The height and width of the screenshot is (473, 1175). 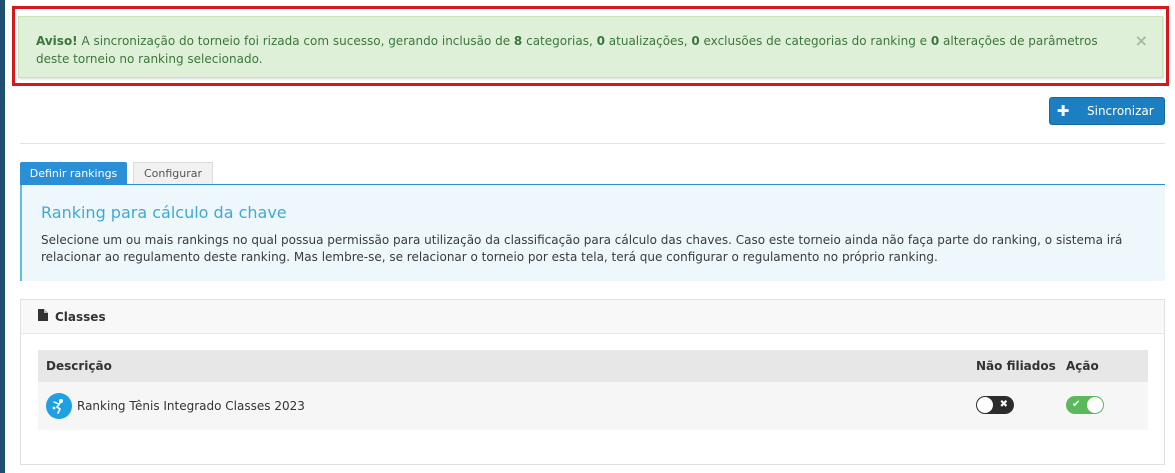 What do you see at coordinates (1016, 366) in the screenshot?
I see `col-nao-filiados: Não filiados` at bounding box center [1016, 366].